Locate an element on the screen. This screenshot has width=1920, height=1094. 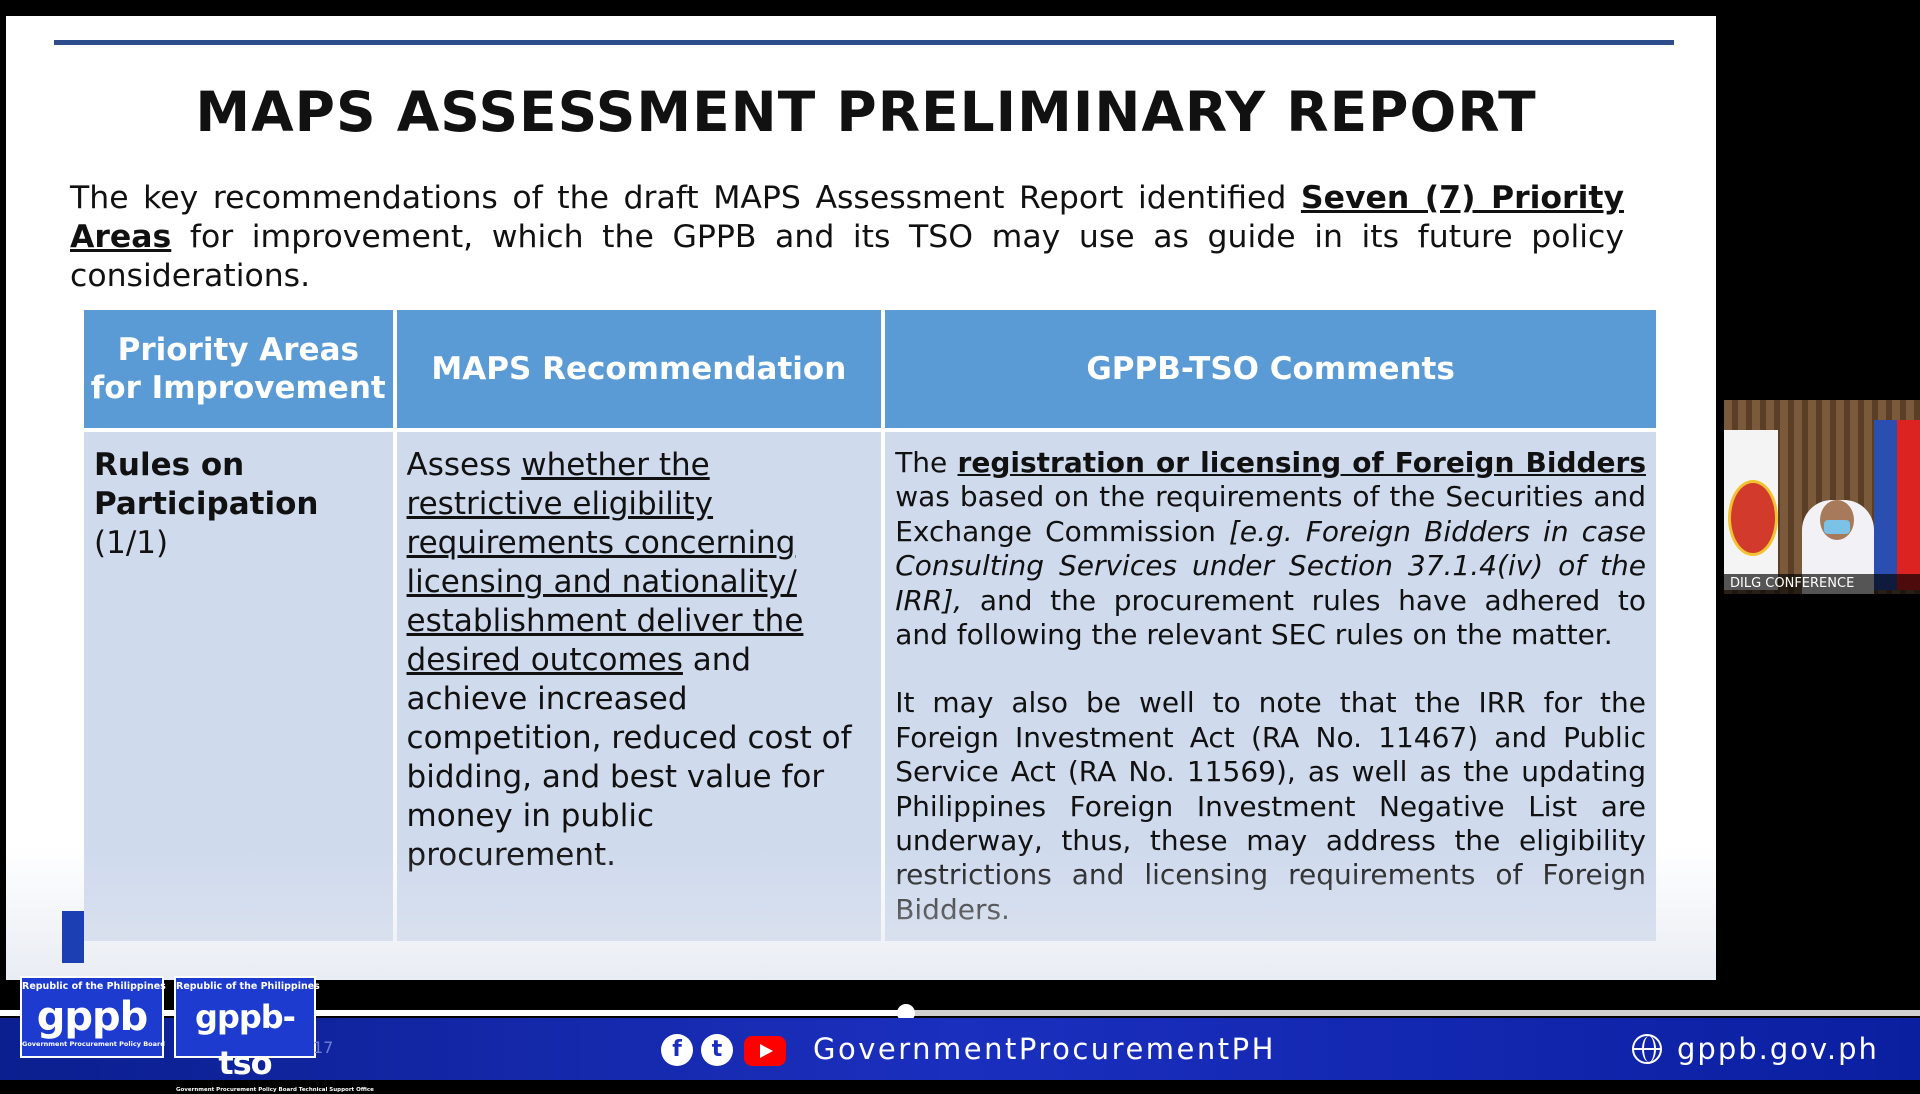
slide-top-rule is located at coordinates (864, 42).